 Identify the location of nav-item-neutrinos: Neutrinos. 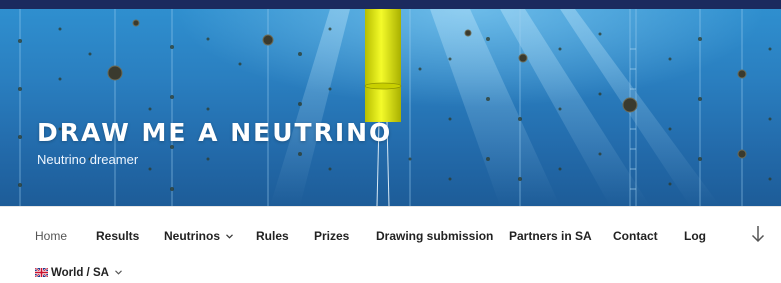
(198, 236).